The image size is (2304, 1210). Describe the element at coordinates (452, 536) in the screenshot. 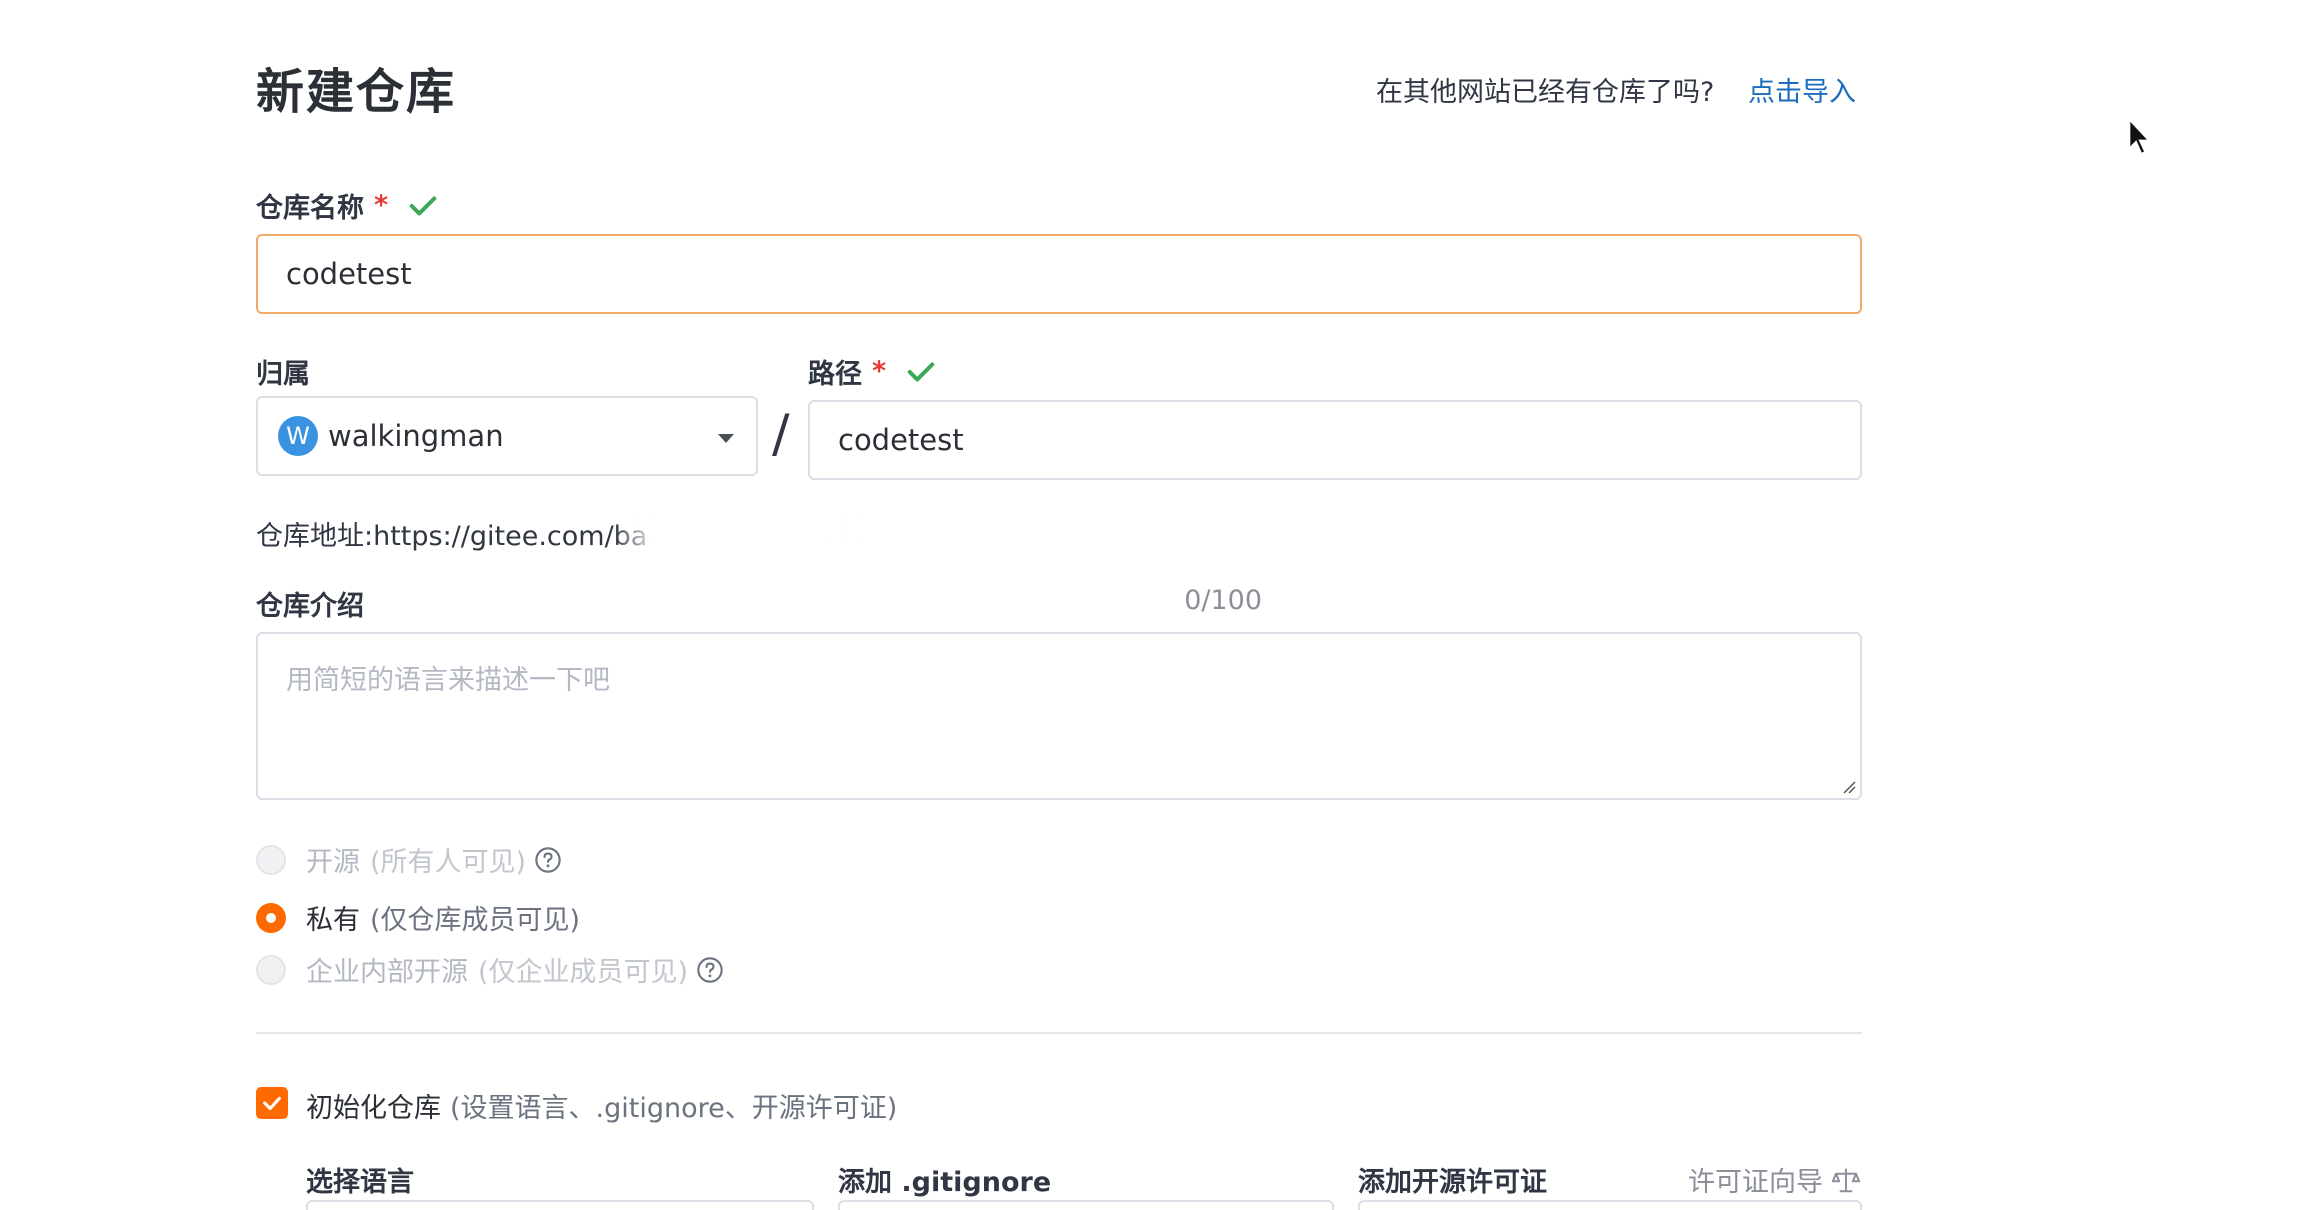

I see `repo-url: 仓库地址:https://gitee.com/ba` at that location.